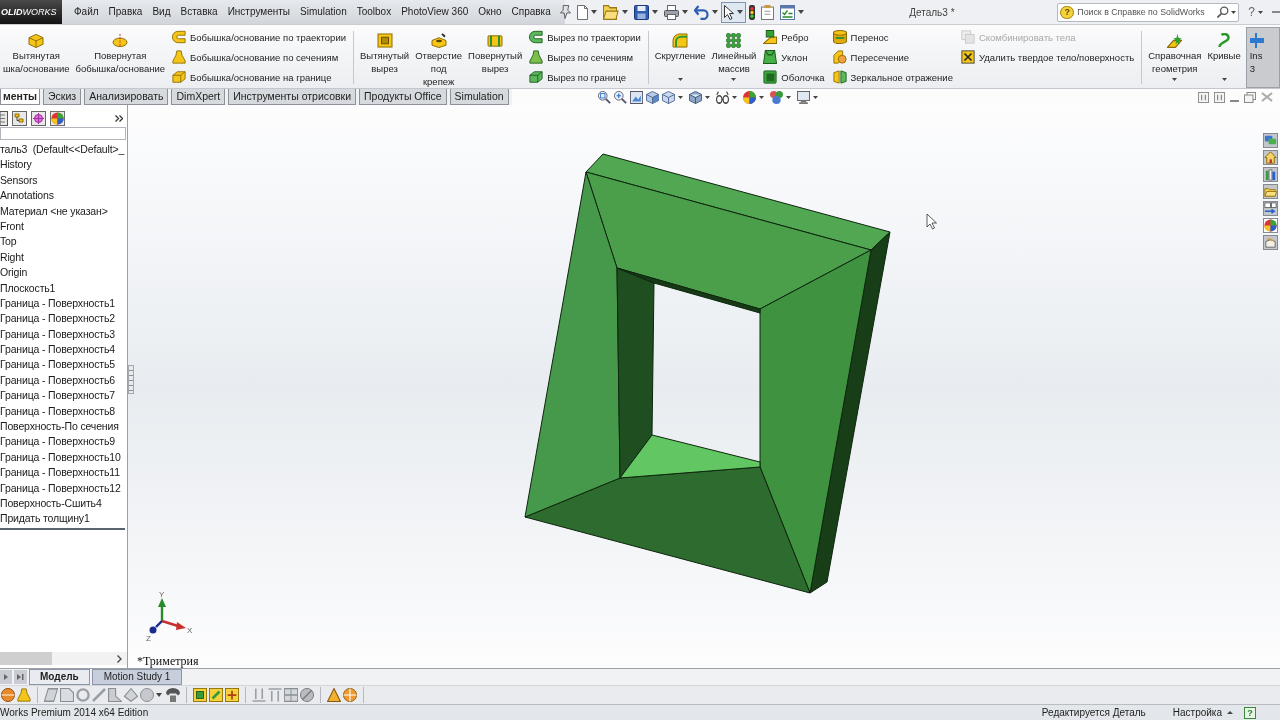 Image resolution: width=1280 pixels, height=720 pixels. I want to click on tree-item: Граница - Поверхность12, so click(60, 488).